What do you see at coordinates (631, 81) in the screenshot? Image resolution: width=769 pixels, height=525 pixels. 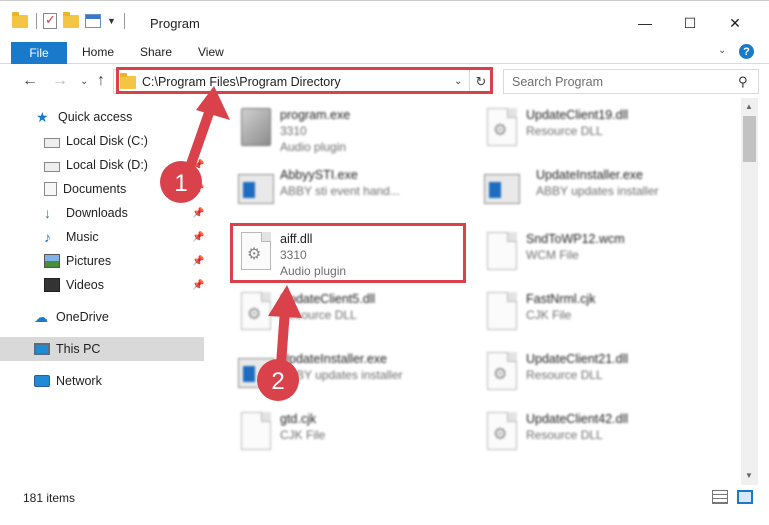 I see `search-box: Search Program ⚲` at bounding box center [631, 81].